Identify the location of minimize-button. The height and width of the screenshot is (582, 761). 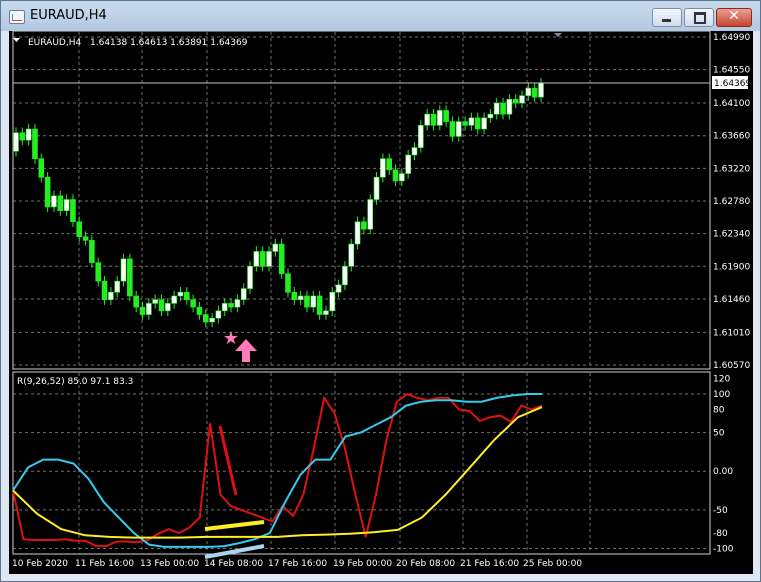
(667, 17).